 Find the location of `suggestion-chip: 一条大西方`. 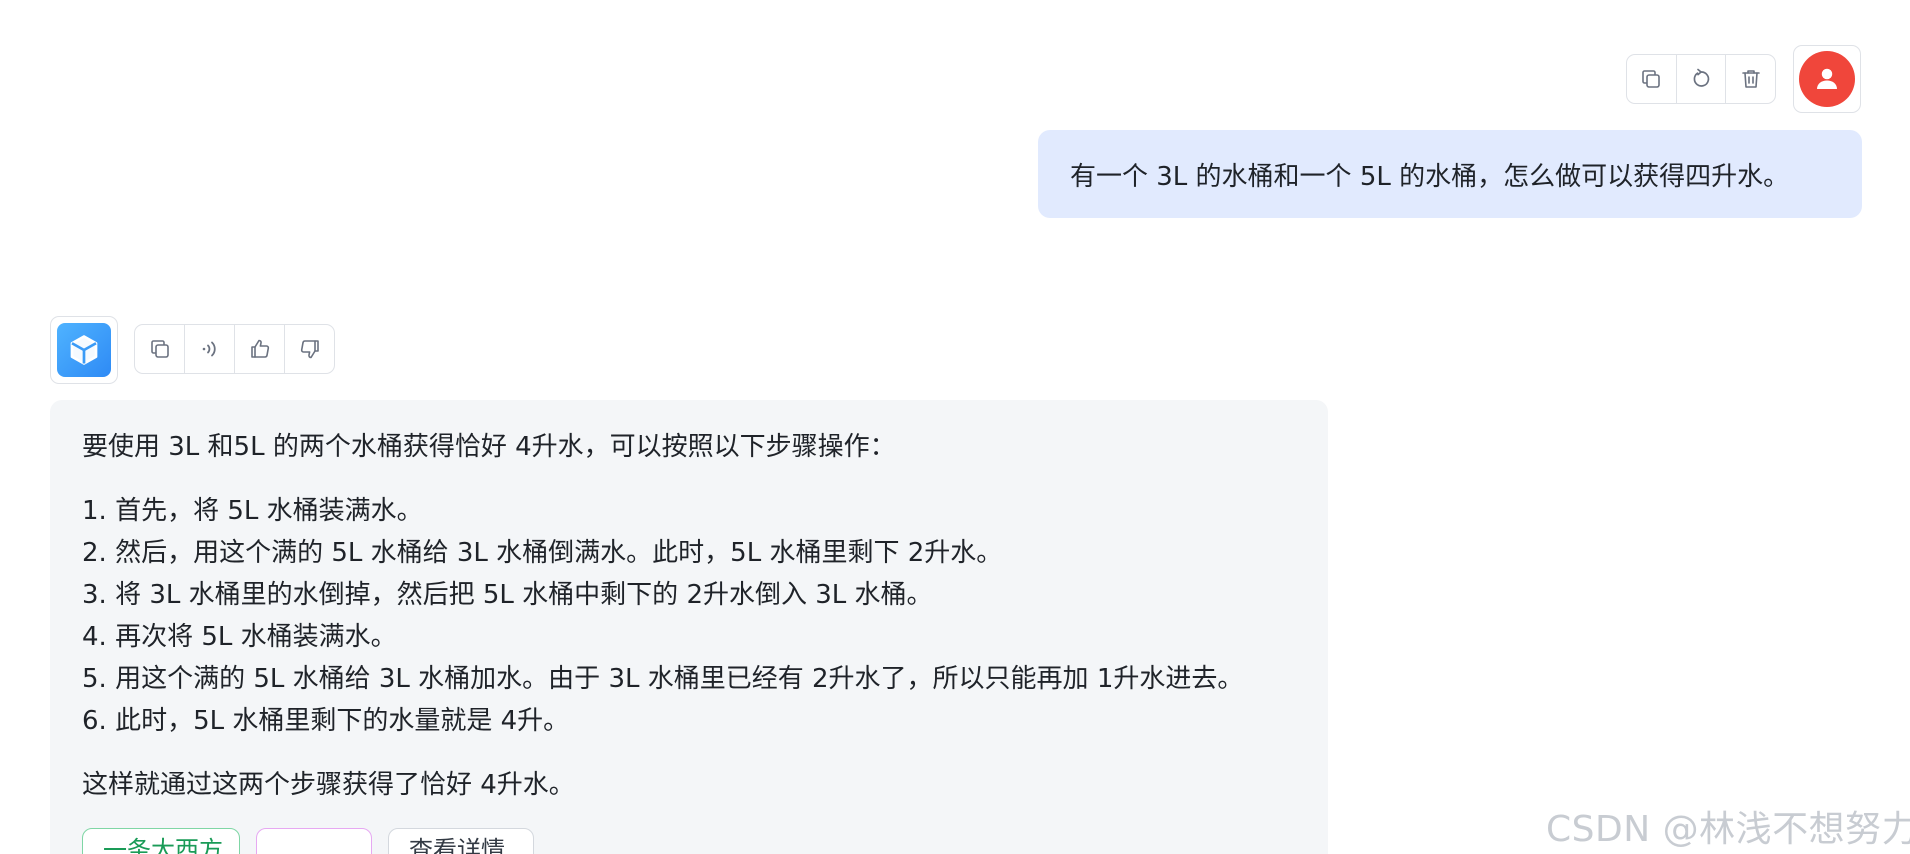

suggestion-chip: 一条大西方 is located at coordinates (161, 841).